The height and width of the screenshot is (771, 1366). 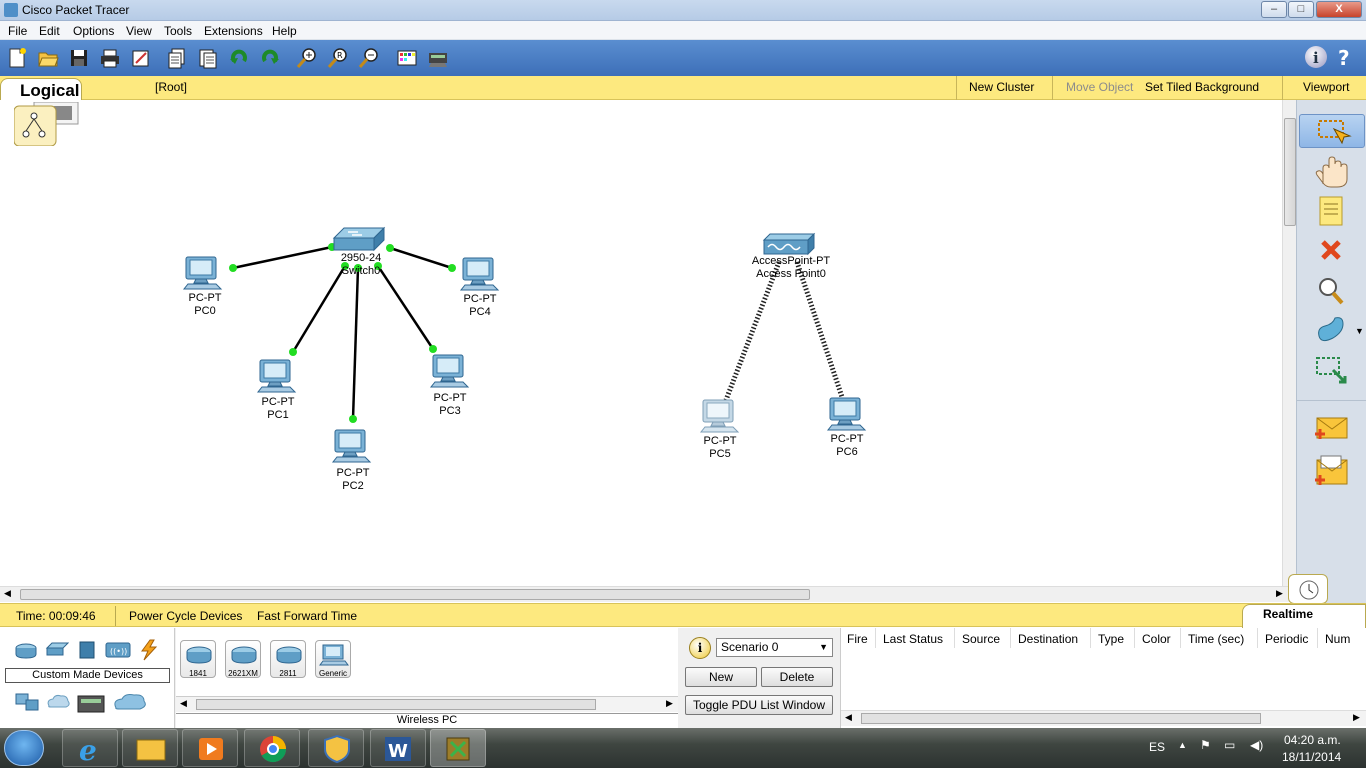 I want to click on generic-device-tile: Generic, so click(x=333, y=659).